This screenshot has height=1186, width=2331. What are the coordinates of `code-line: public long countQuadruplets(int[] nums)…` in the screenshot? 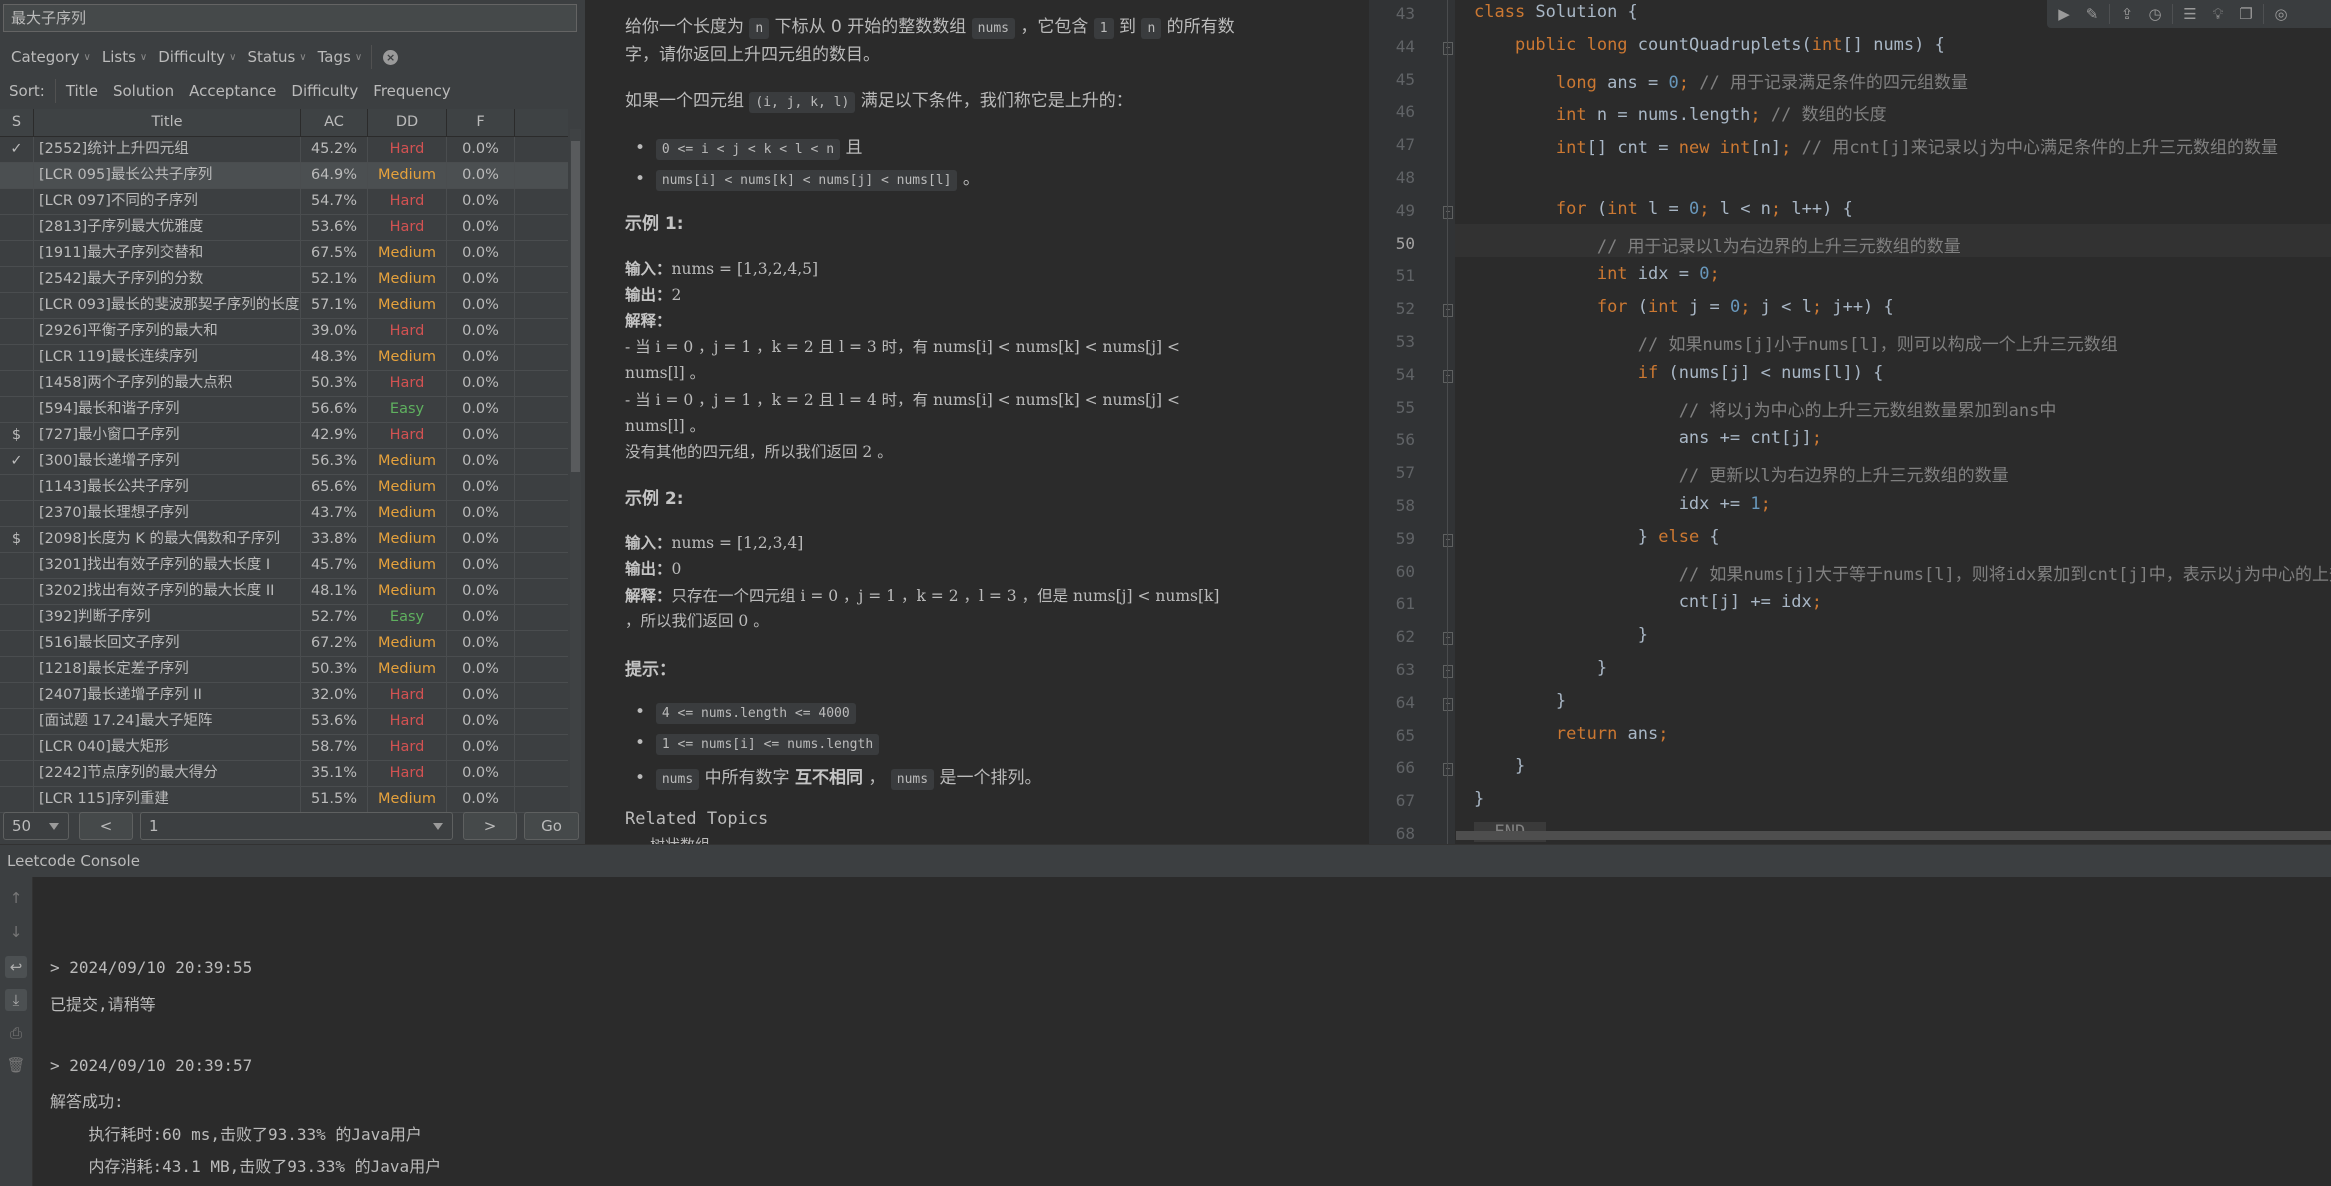 It's located at (1709, 45).